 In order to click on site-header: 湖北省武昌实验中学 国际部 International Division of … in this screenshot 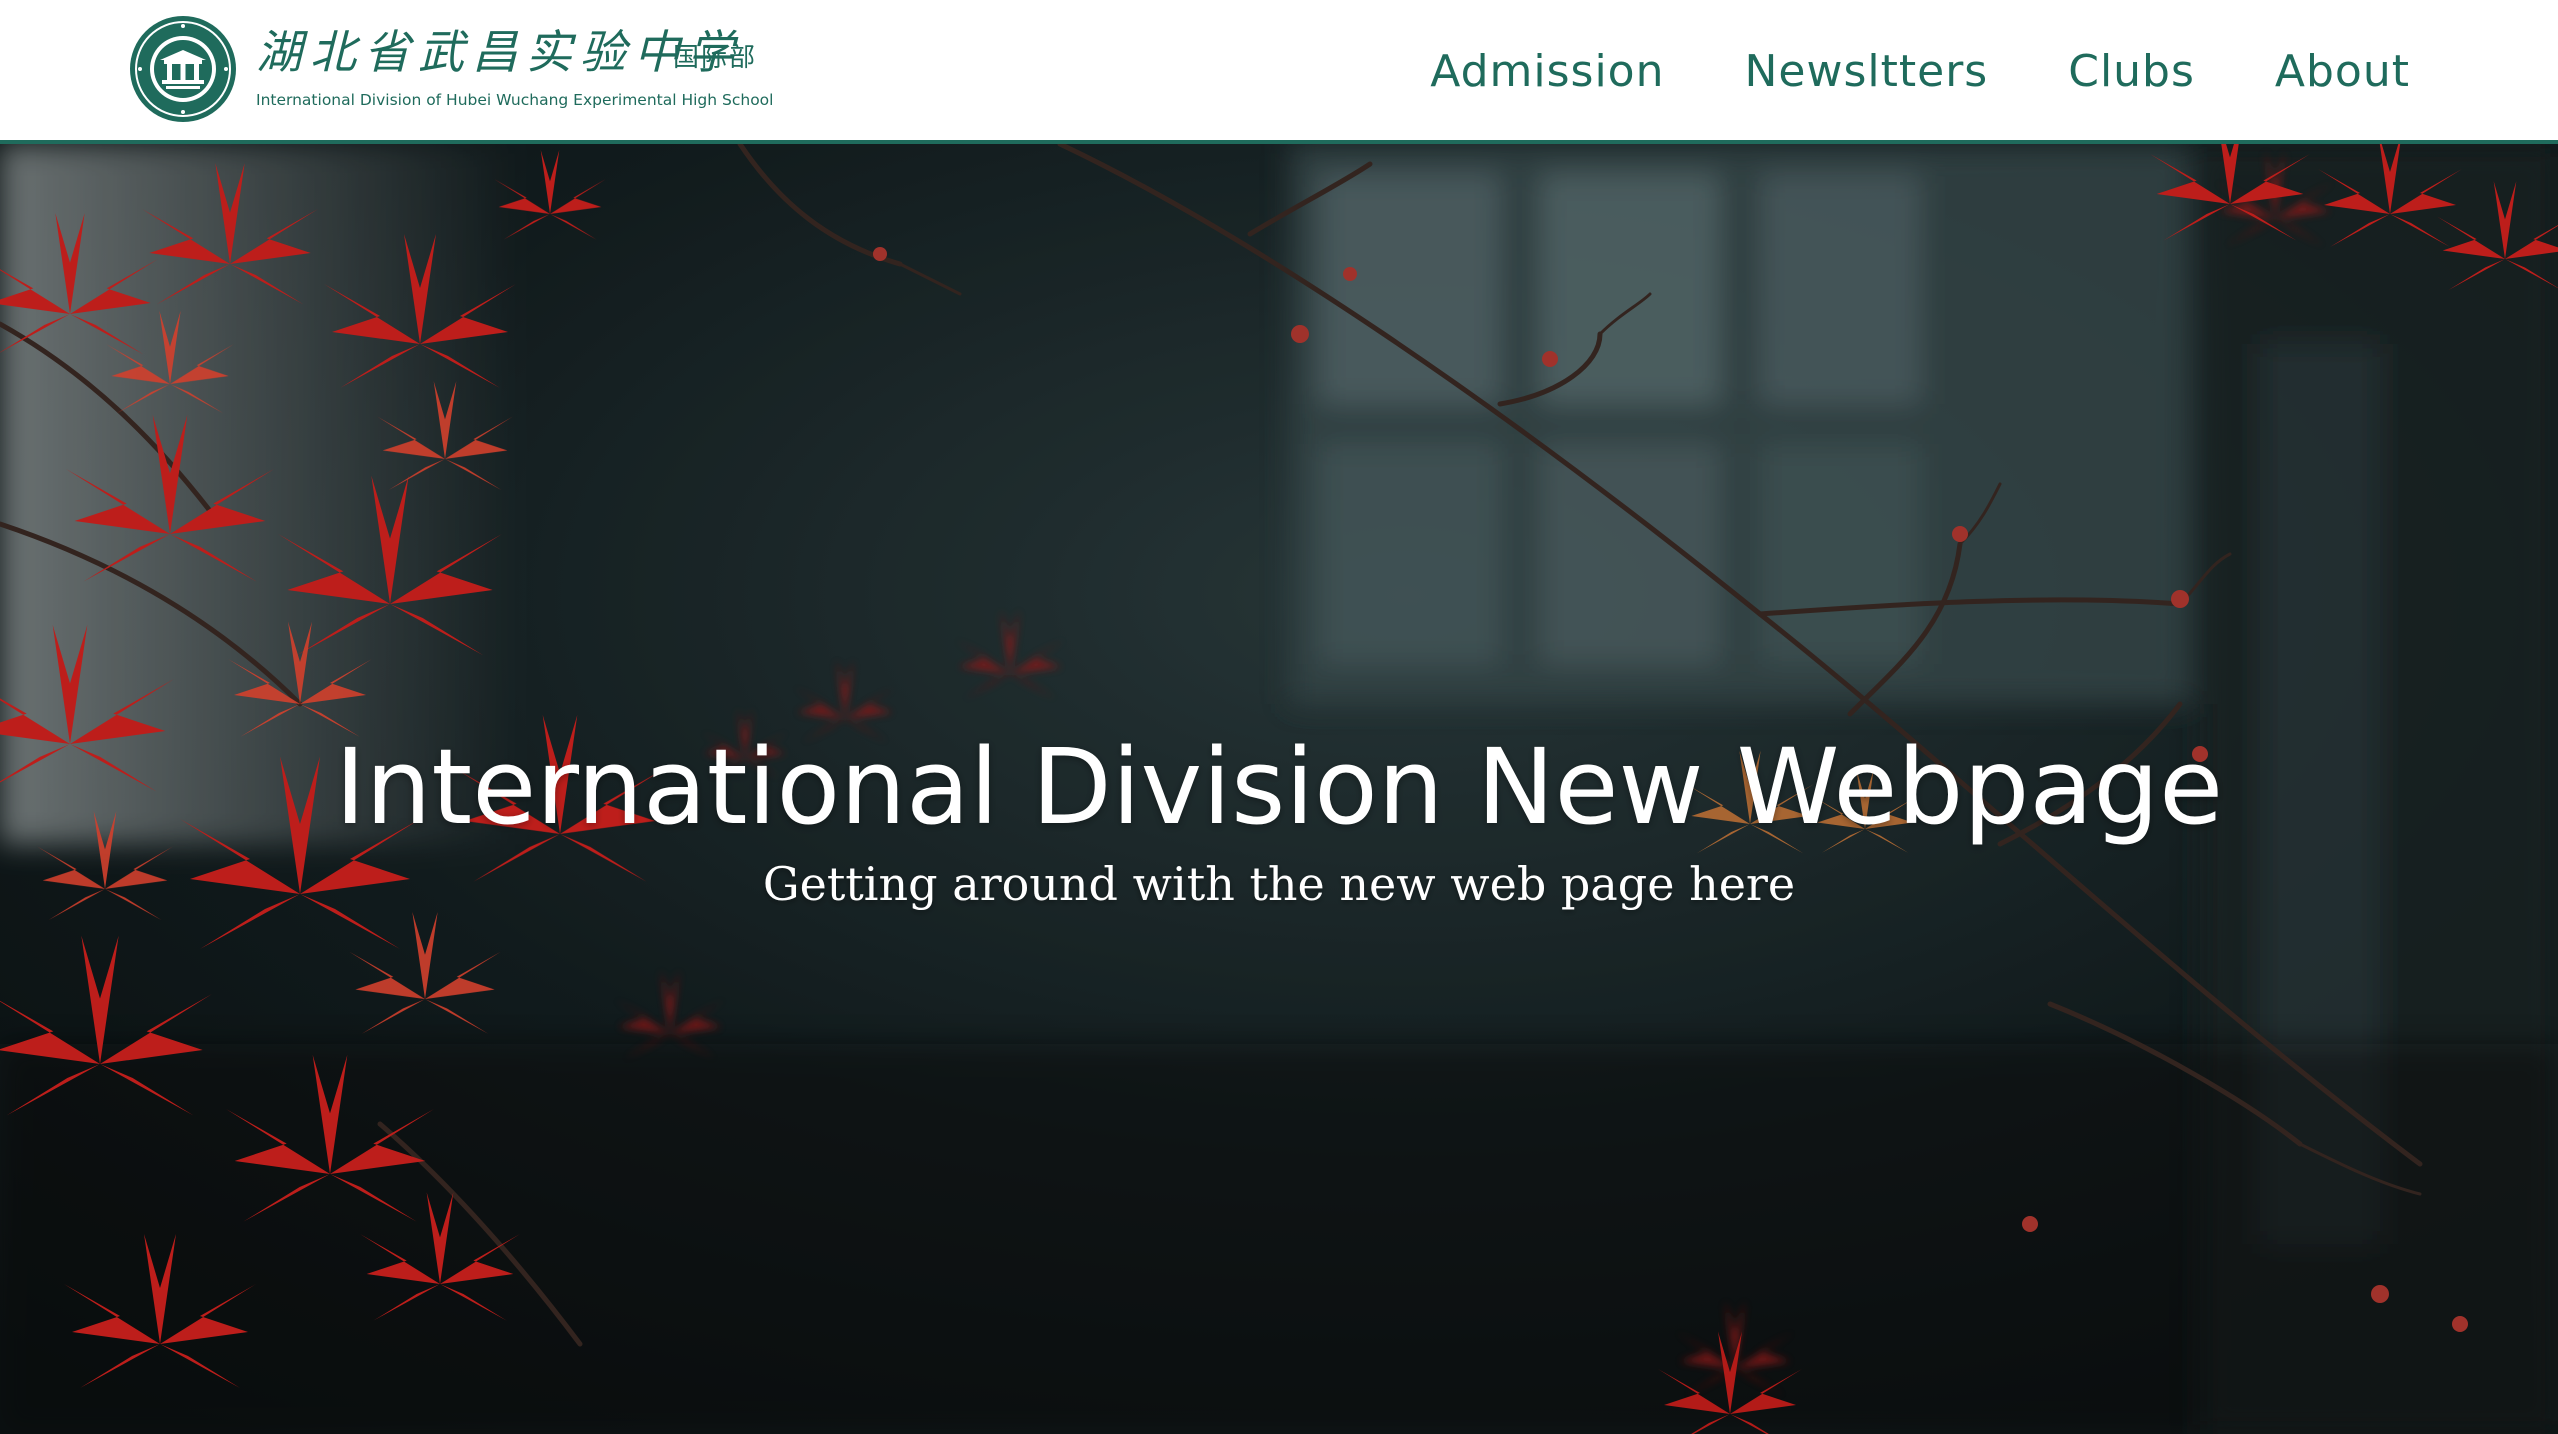, I will do `click(1279, 72)`.